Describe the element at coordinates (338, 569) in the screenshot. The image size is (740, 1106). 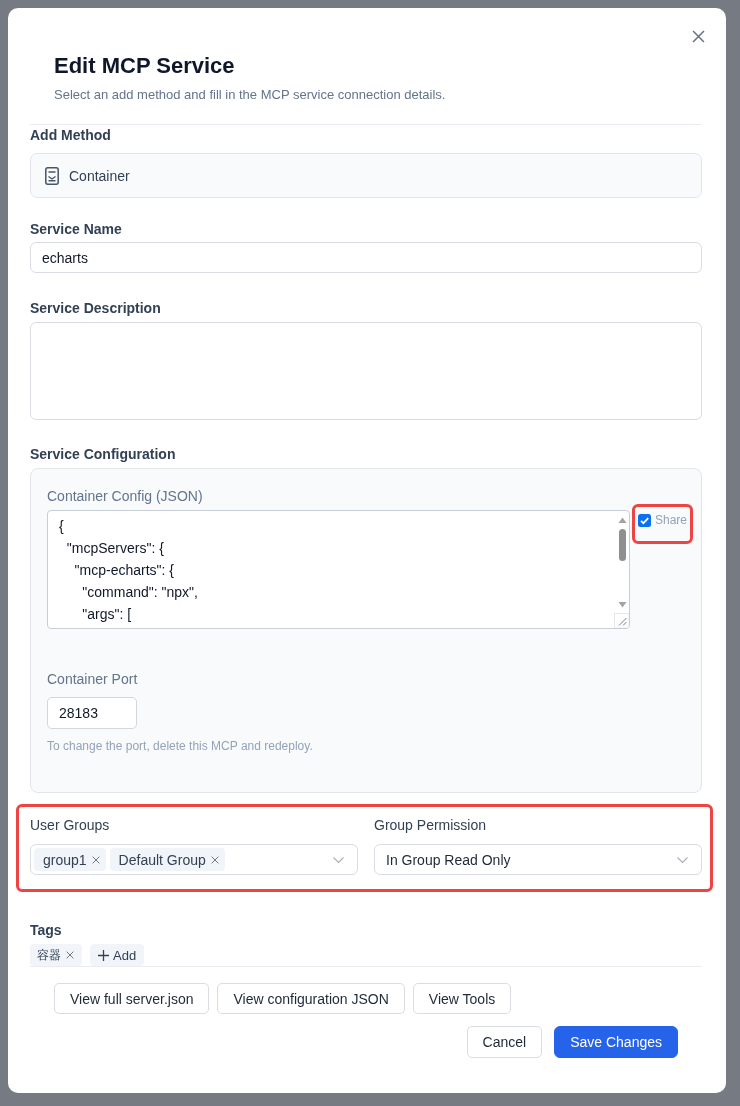
I see `config-textarea: { "mcpServers": { "mcp-echarts": { "command": "npx", "args": [` at that location.